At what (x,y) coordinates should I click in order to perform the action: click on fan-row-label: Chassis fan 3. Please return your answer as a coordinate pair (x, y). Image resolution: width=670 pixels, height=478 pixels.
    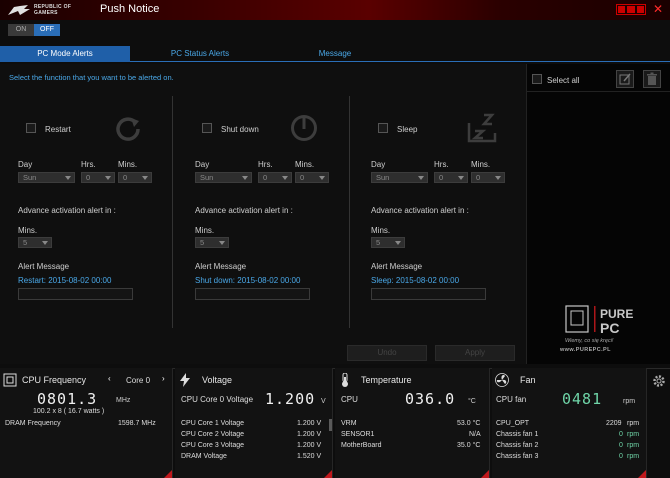
    Looking at the image, I should click on (517, 456).